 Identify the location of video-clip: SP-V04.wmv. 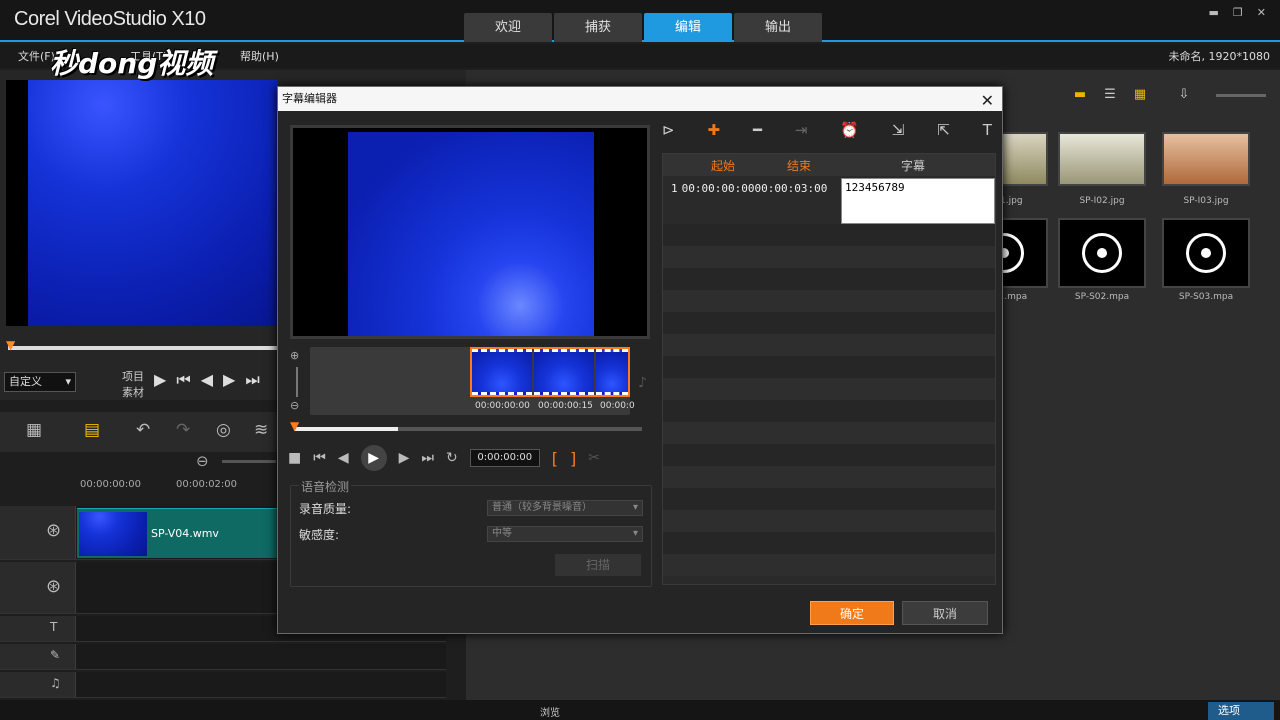
(177, 533).